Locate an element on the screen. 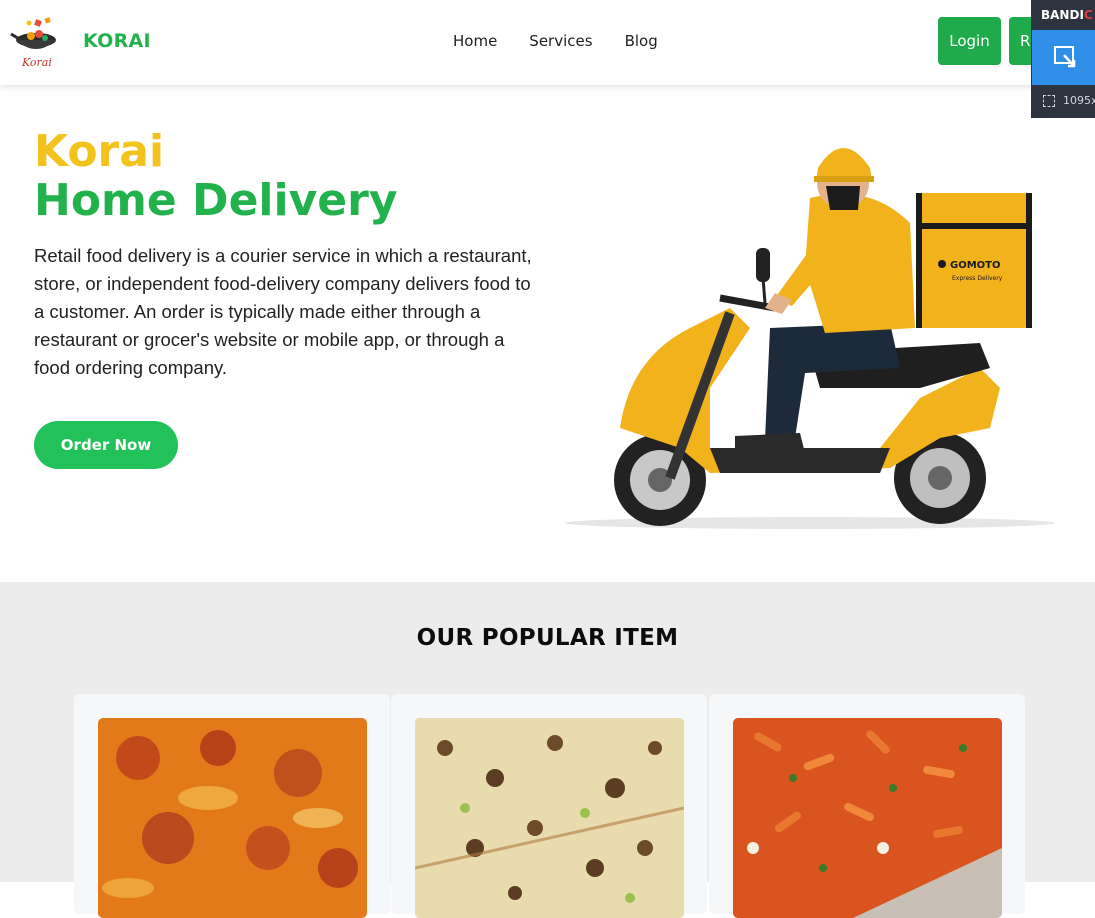 The image size is (1095, 918). logo-text: Korai is located at coordinates (36, 62).